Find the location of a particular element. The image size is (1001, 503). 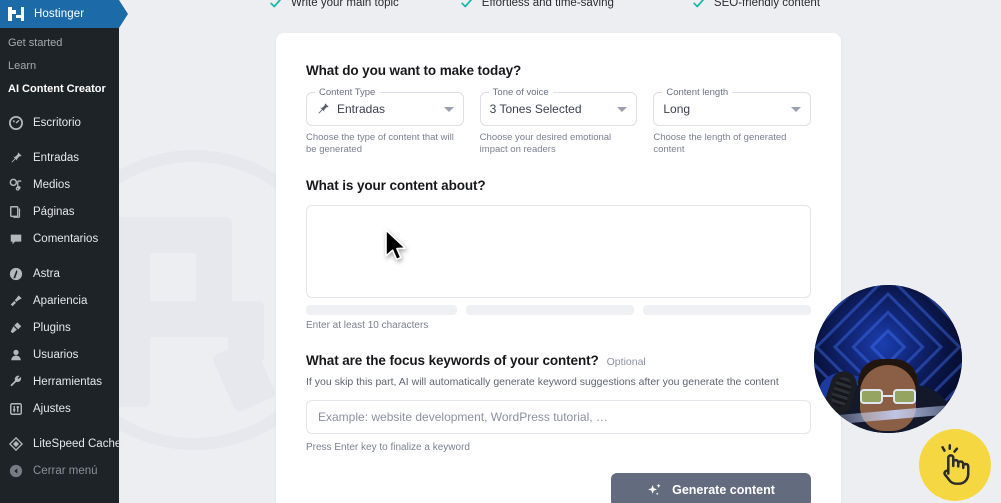

sidebar-item-comentarios: Comentarios is located at coordinates (59, 238).